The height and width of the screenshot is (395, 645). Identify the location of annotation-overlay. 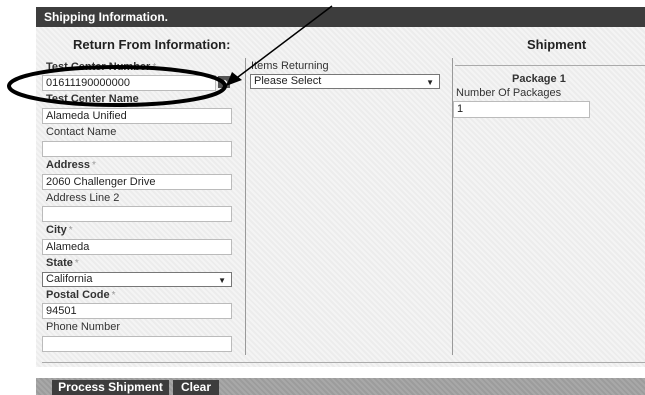
(170, 56).